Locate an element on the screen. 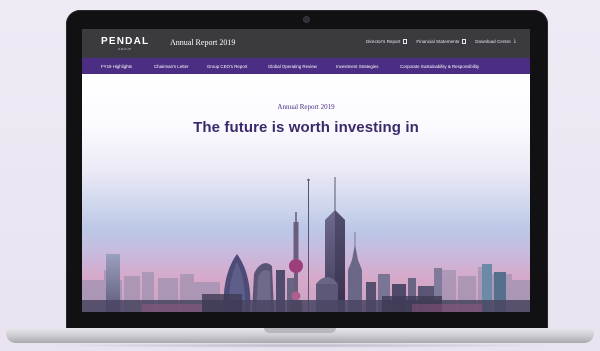  nav-item-investment-strategies: Investment Strategies is located at coordinates (357, 66).